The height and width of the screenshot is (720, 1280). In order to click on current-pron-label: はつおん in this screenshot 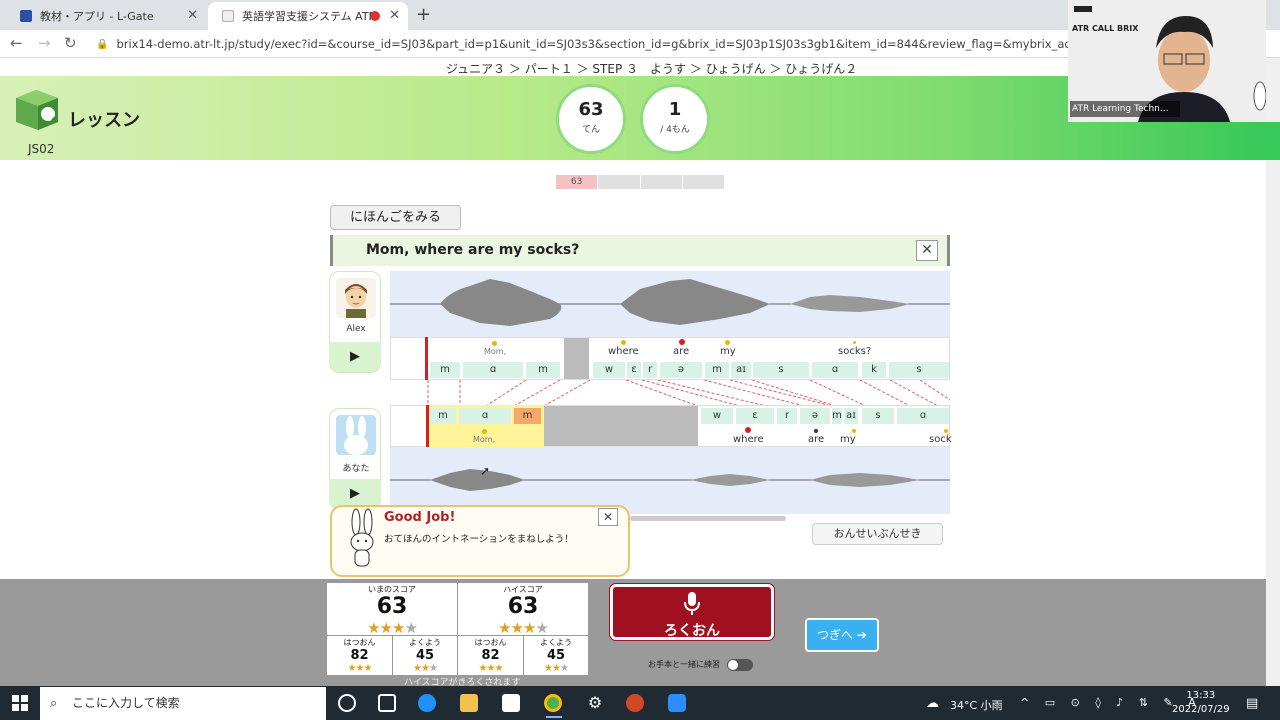, I will do `click(359, 642)`.